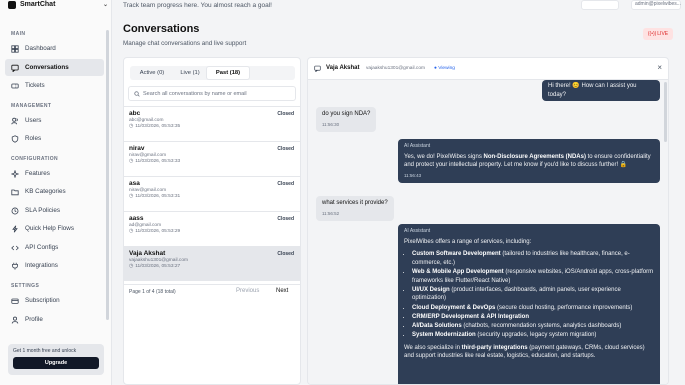  Describe the element at coordinates (45, 191) in the screenshot. I see `sidebar-item-label: KB Categories` at that location.